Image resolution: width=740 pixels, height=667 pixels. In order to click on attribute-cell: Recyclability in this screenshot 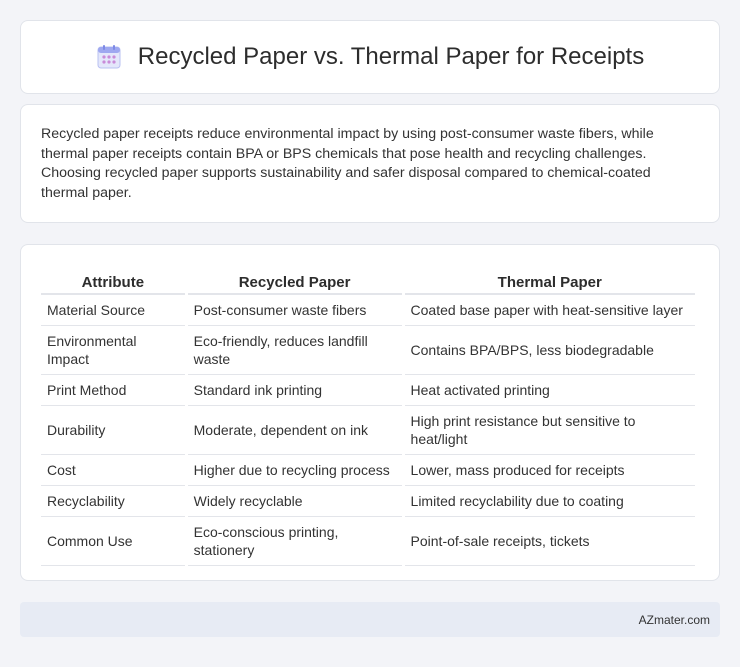, I will do `click(113, 501)`.